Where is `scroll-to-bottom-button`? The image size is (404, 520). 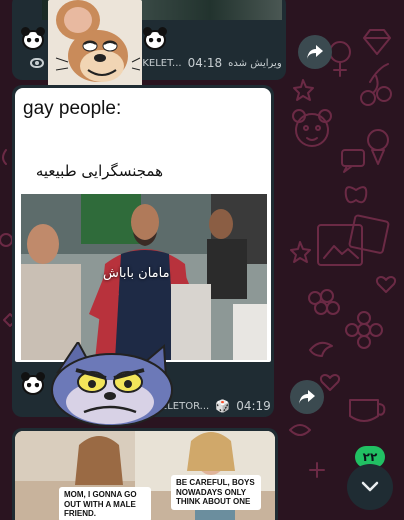
scroll-to-bottom-button is located at coordinates (370, 487).